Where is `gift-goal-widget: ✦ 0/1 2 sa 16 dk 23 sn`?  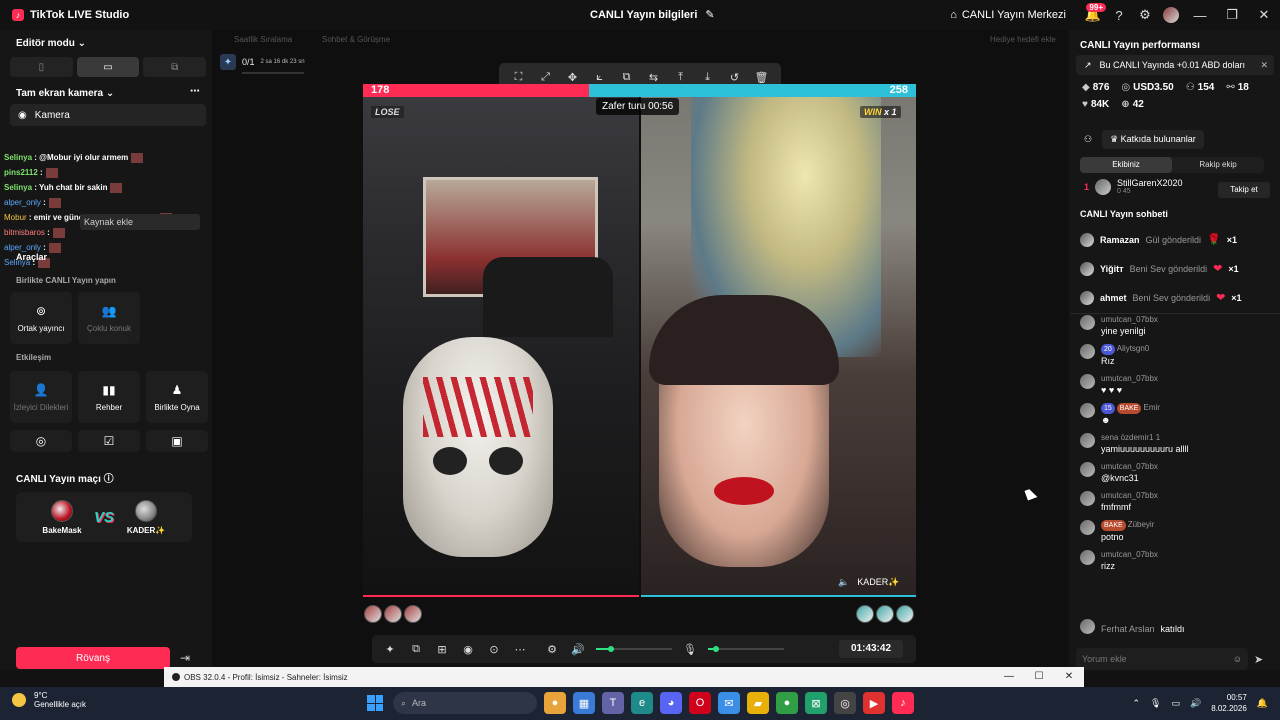
gift-goal-widget: ✦ 0/1 2 sa 16 dk 23 sn is located at coordinates (262, 64).